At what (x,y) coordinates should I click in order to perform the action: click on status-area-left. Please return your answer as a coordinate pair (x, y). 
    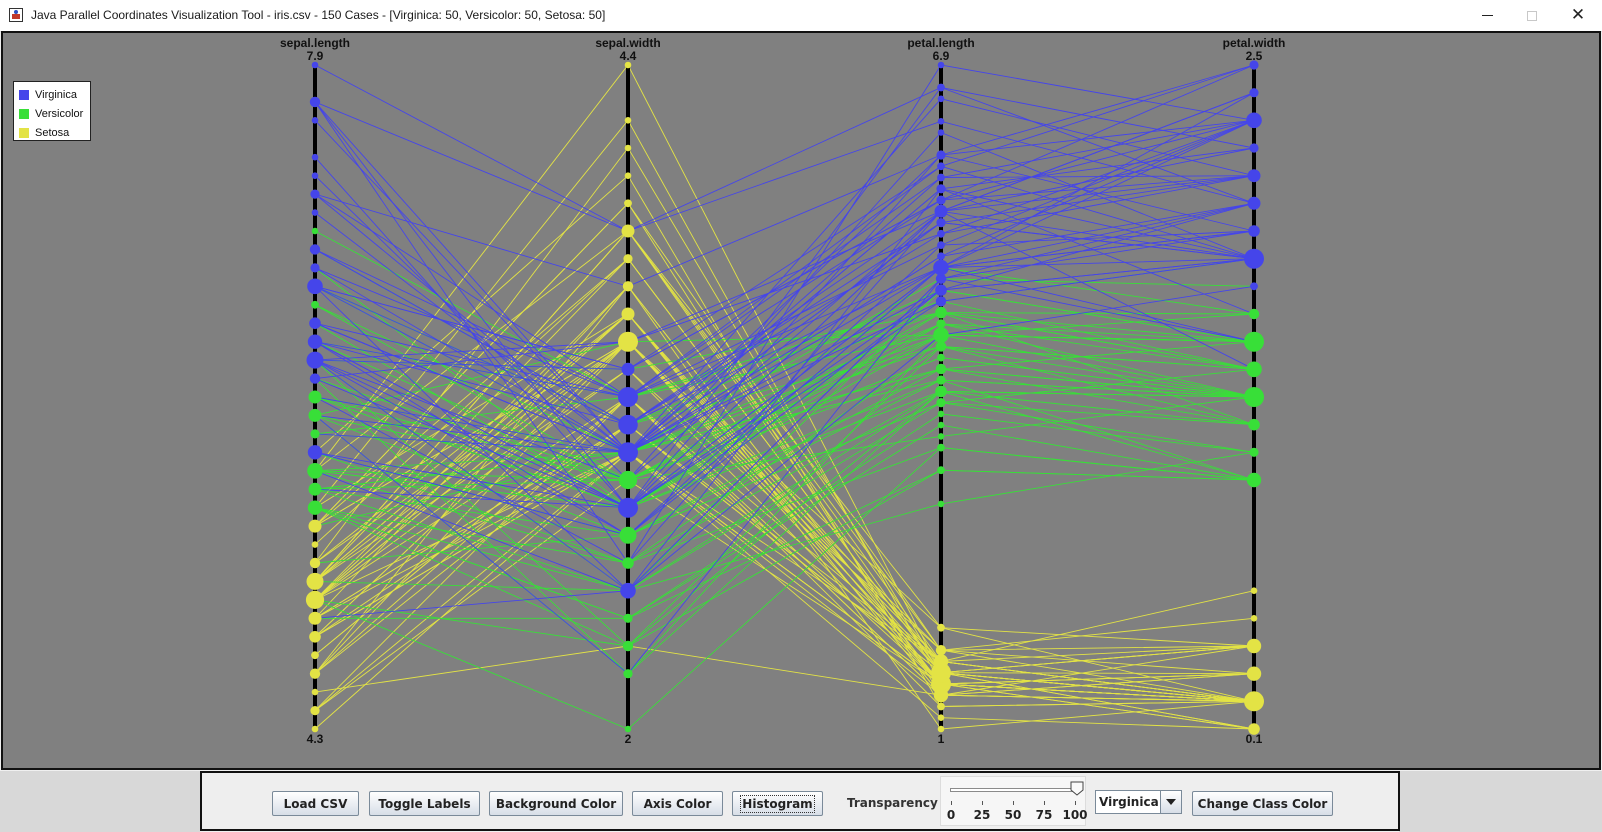
    Looking at the image, I should click on (100, 801).